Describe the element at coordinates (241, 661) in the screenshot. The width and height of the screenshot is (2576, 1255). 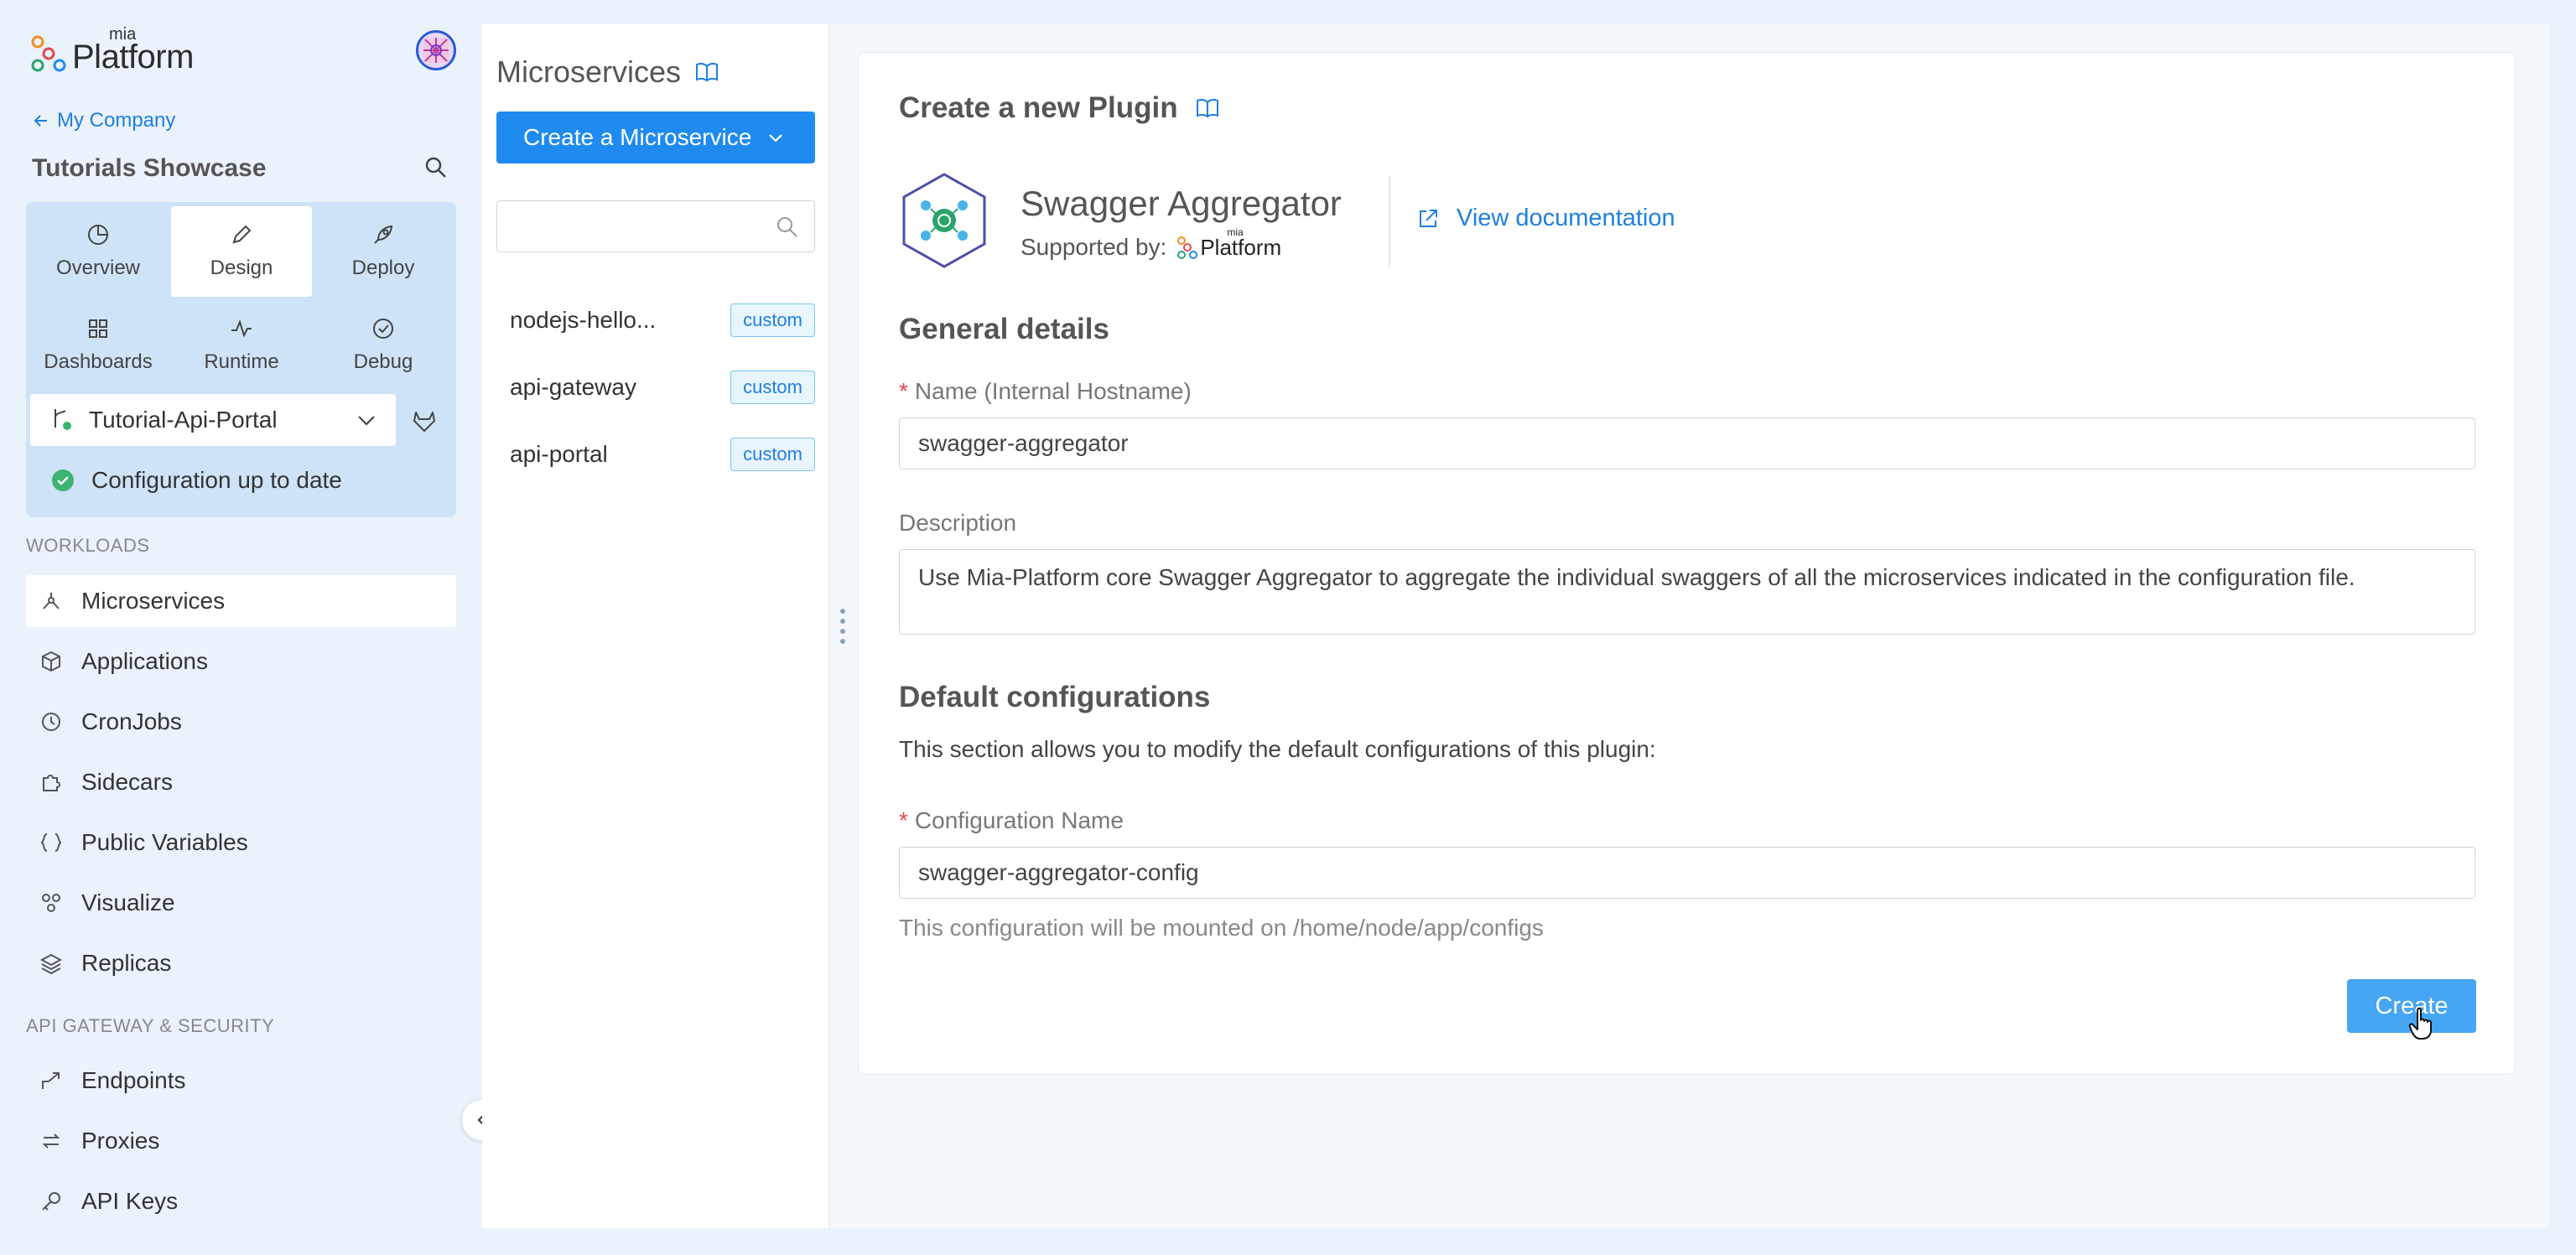
I see `sidebar-item-applications: Applications` at that location.